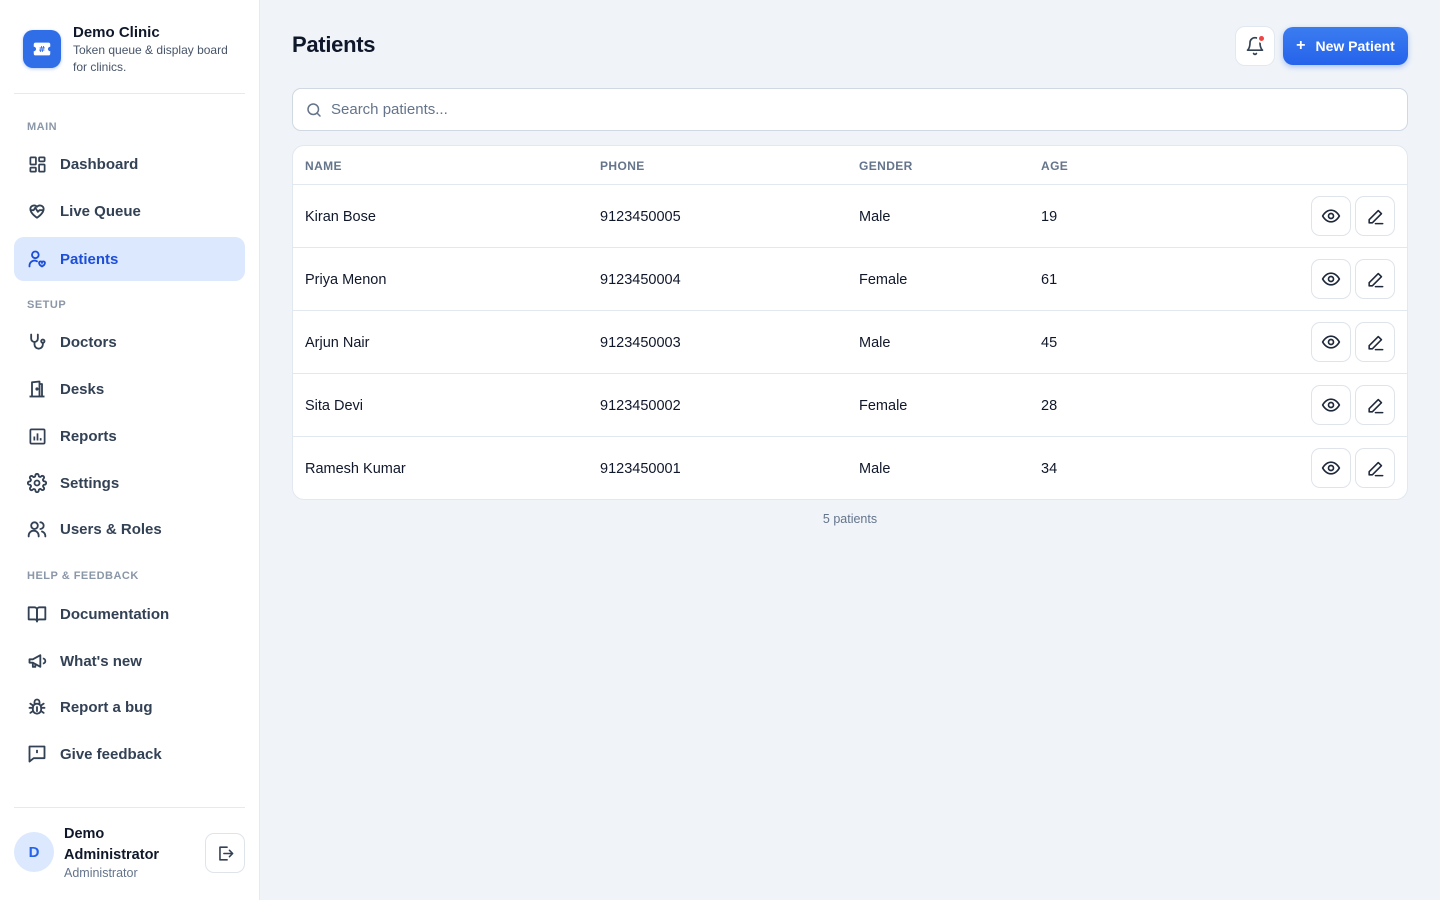 This screenshot has width=1440, height=900. What do you see at coordinates (850, 519) in the screenshot?
I see `patient-count: 5 patients` at bounding box center [850, 519].